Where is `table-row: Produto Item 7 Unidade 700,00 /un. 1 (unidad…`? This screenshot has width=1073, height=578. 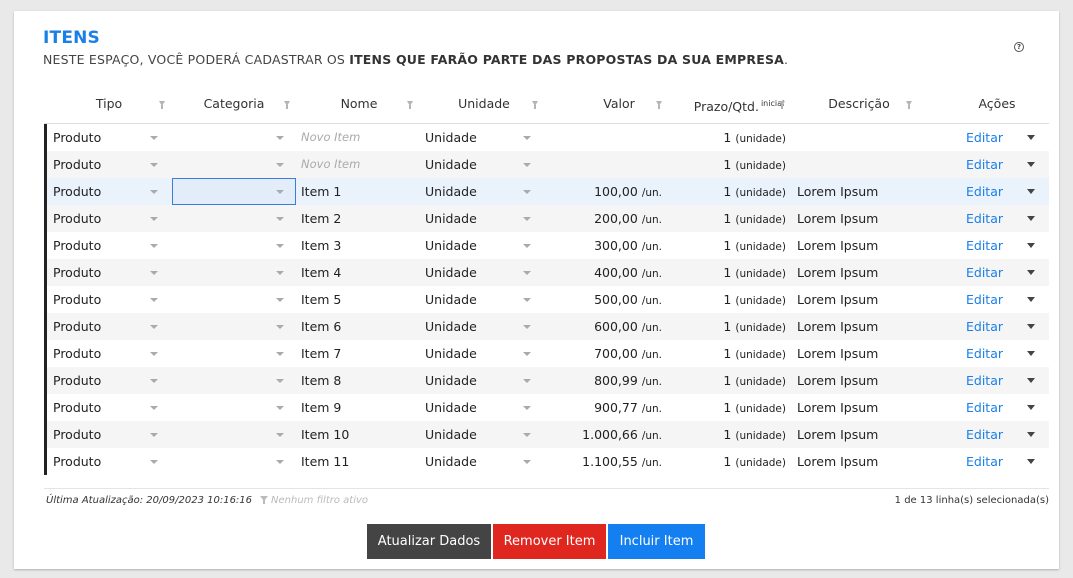
table-row: Produto Item 7 Unidade 700,00 /un. 1 (unidad… is located at coordinates (548, 353).